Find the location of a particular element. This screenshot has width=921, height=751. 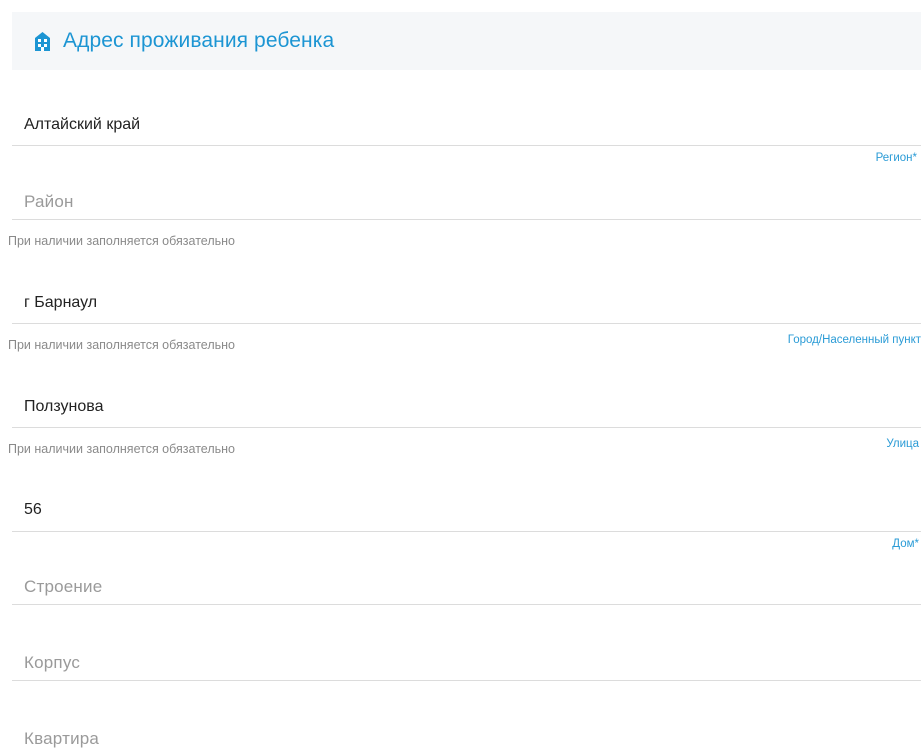

region-field: Алтайский край is located at coordinates (466, 124).